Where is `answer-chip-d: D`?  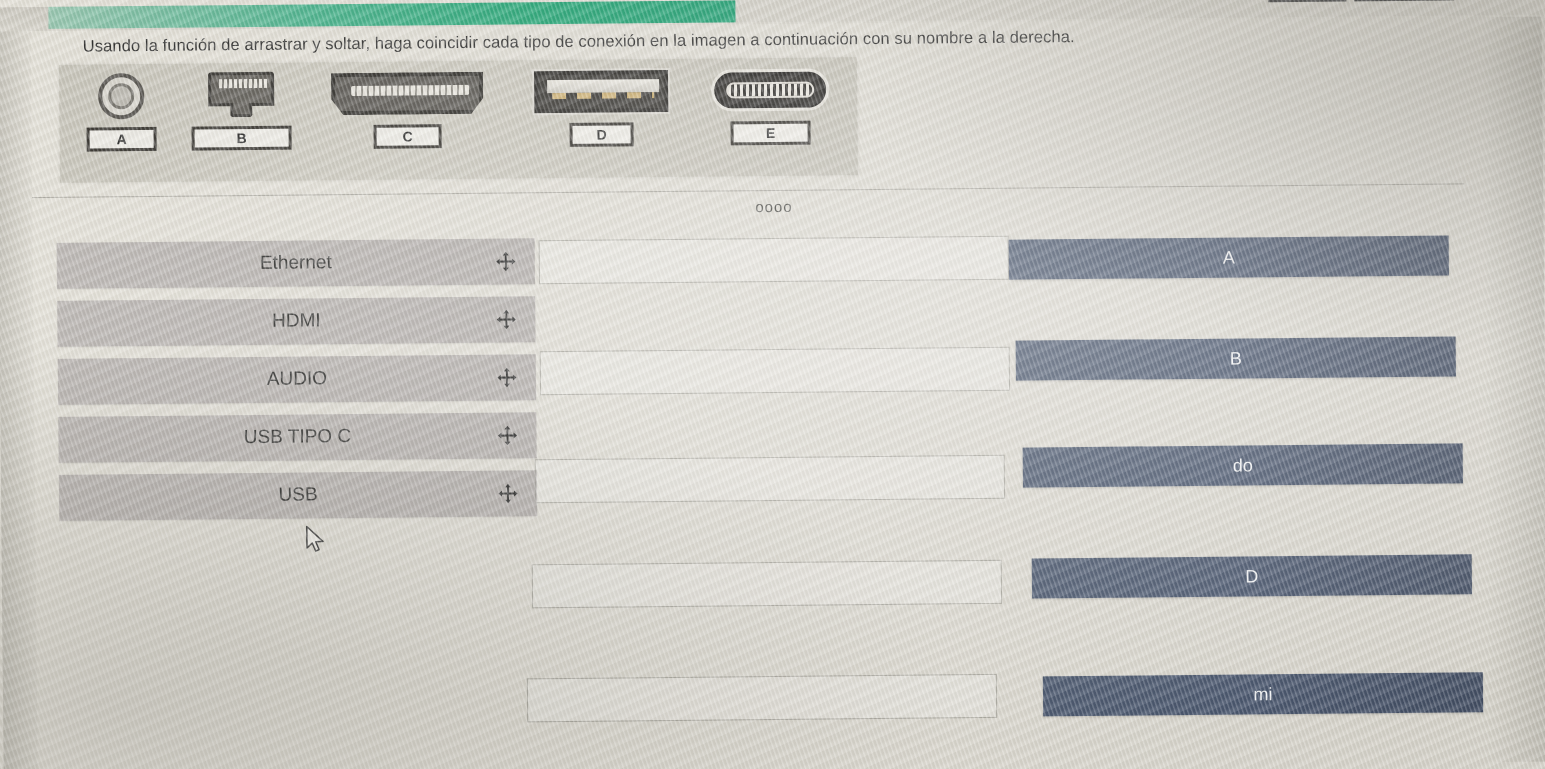 answer-chip-d: D is located at coordinates (1252, 576).